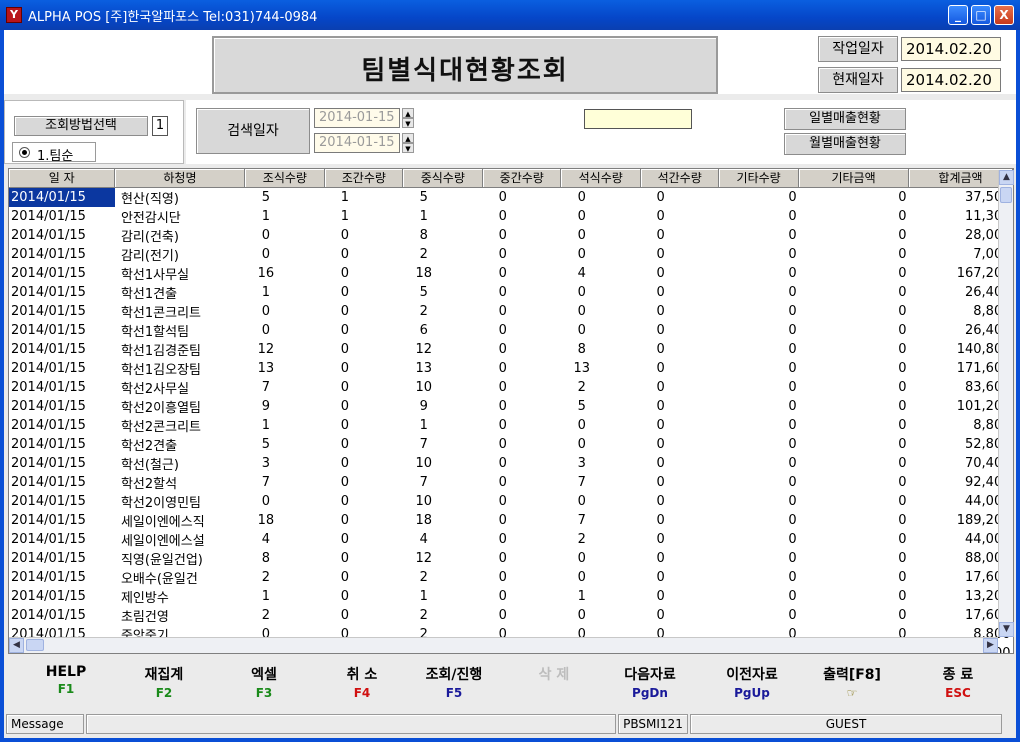 Image resolution: width=1020 pixels, height=742 pixels. I want to click on delete-button: 삭 제, so click(554, 675).